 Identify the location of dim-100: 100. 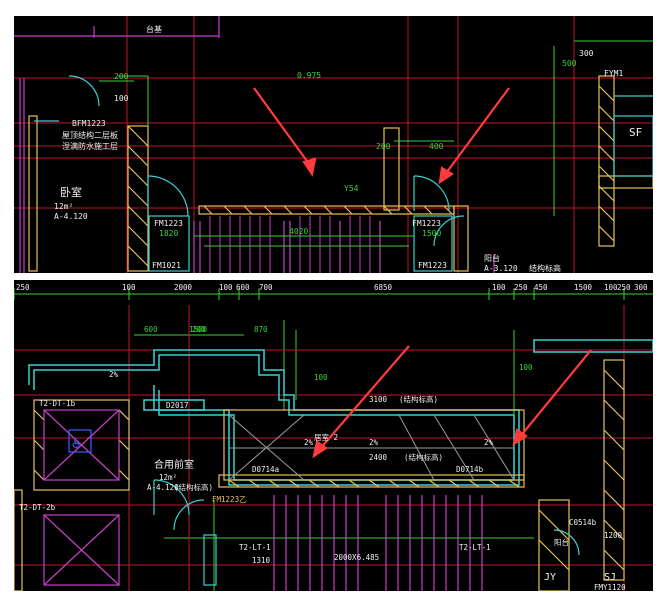
(121, 98).